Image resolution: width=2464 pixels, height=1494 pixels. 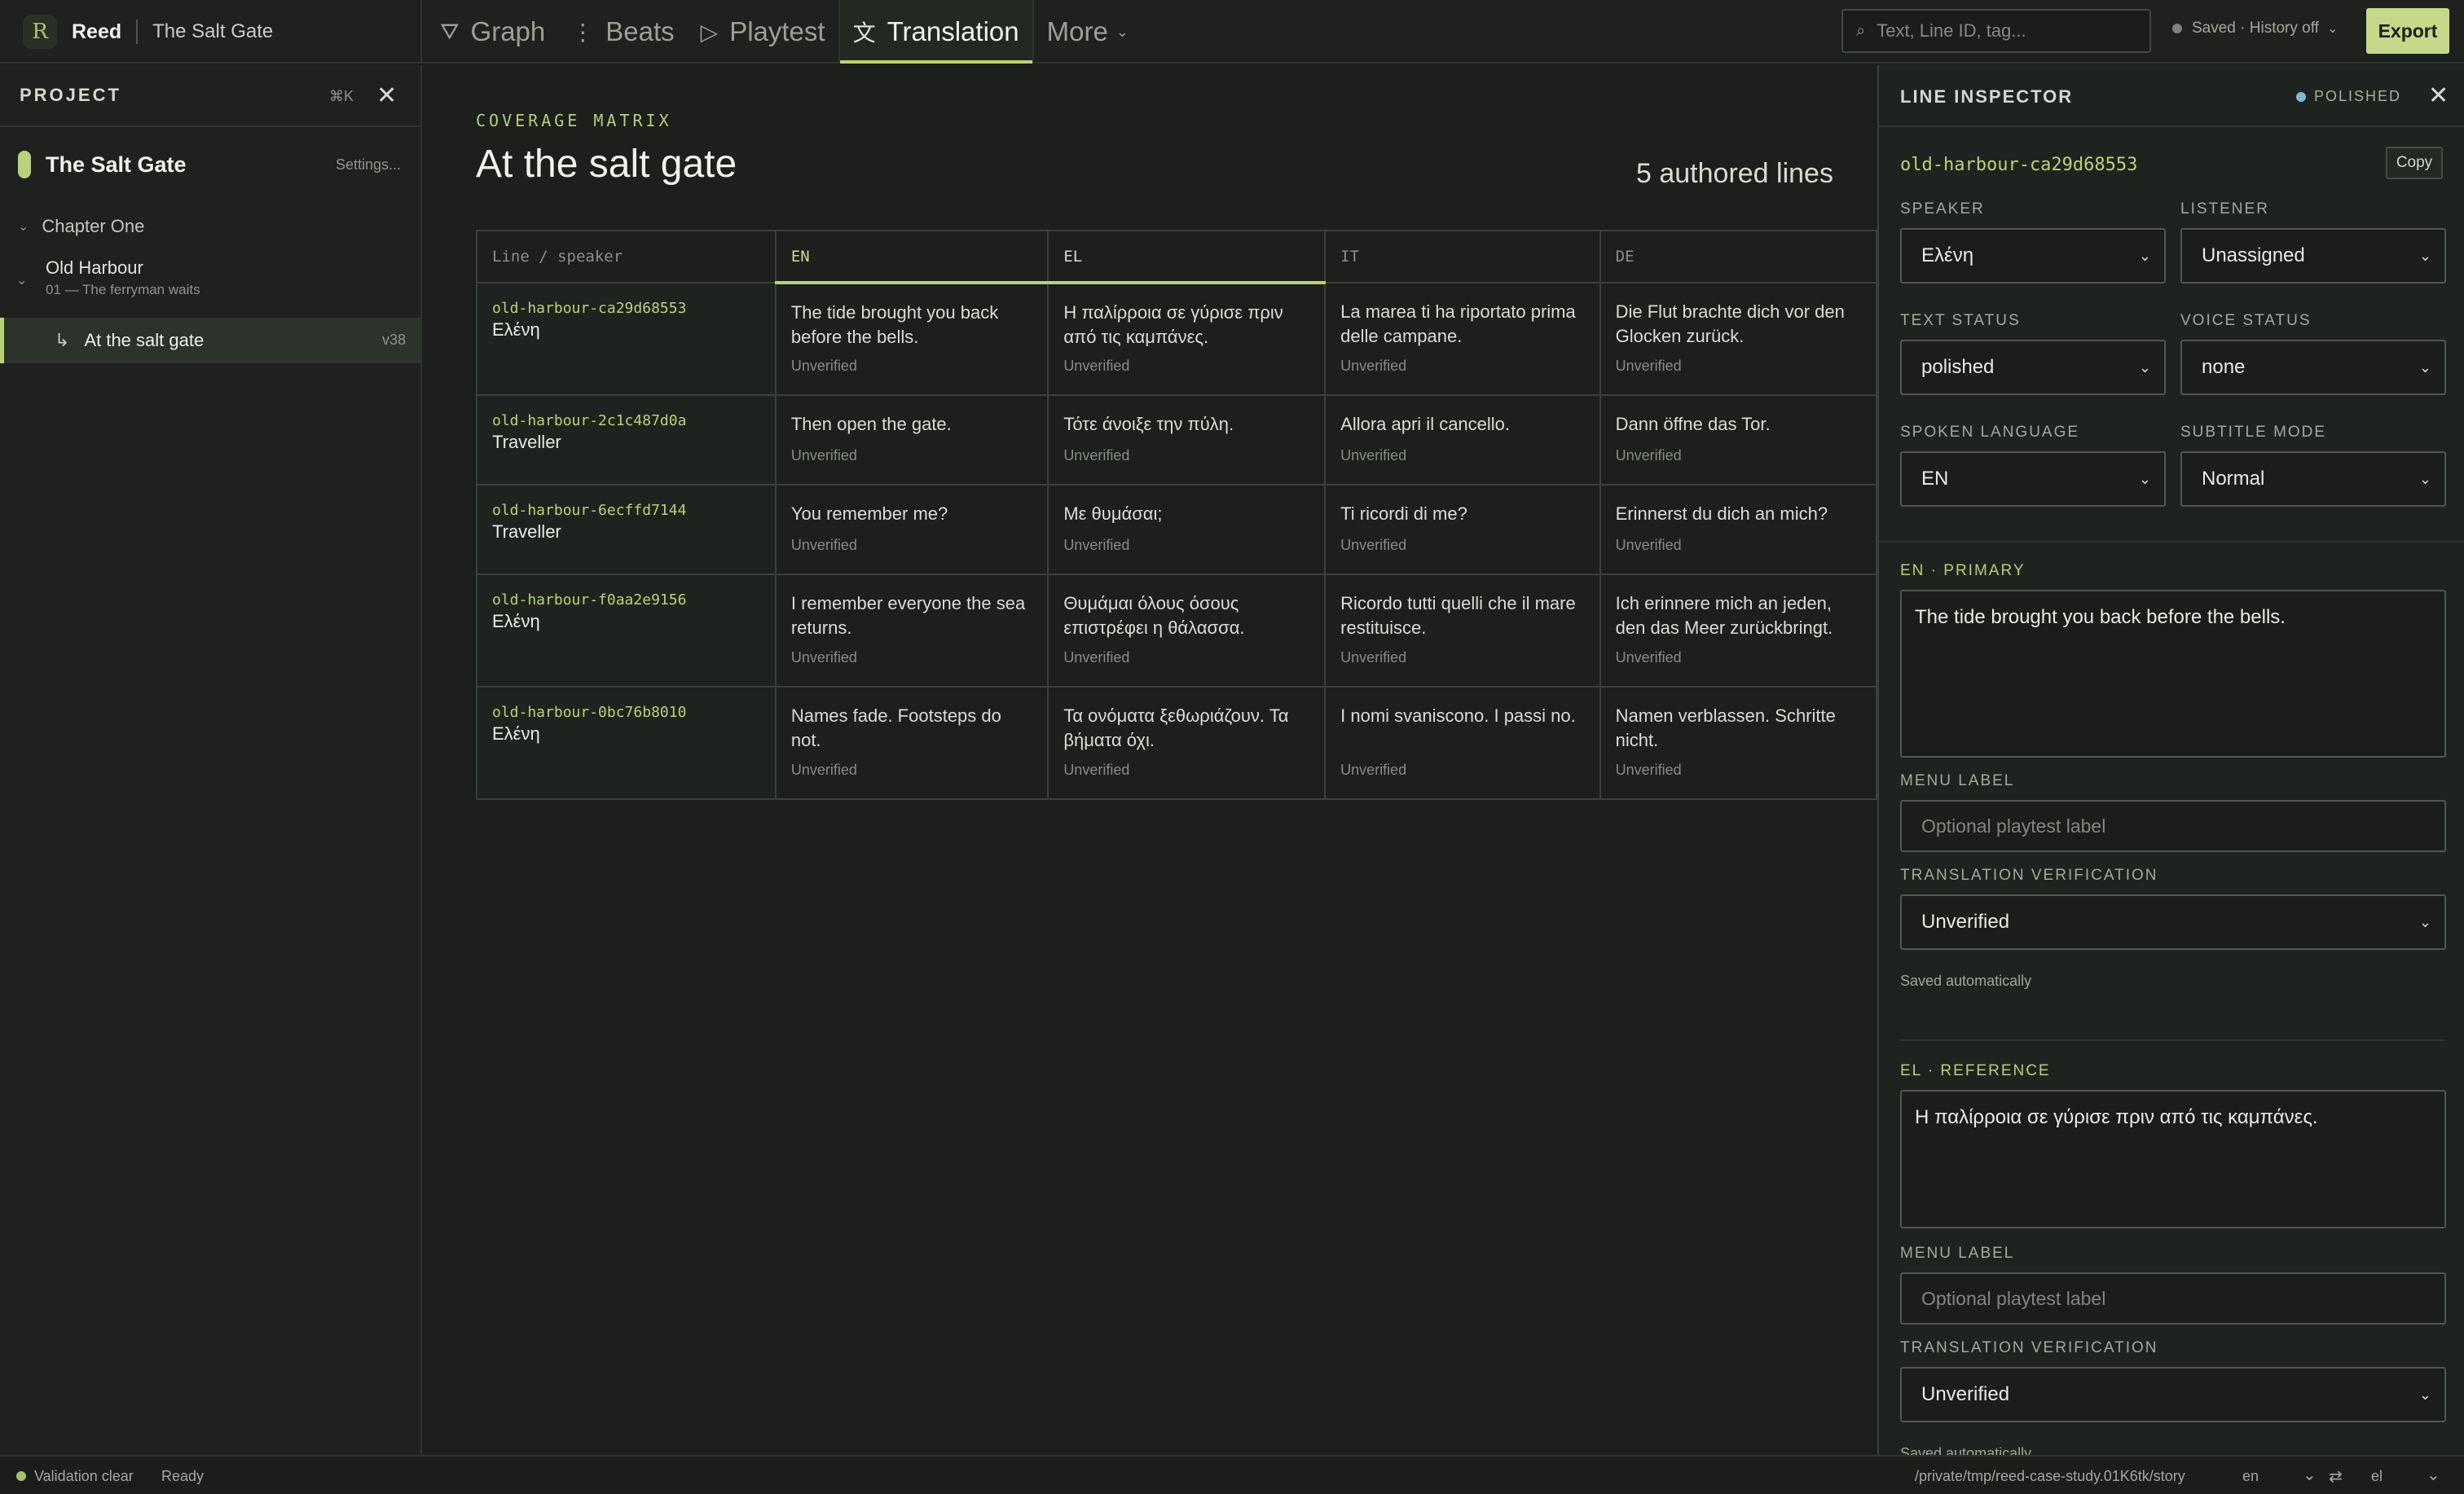 I want to click on graph-icon: ⛛, so click(x=450, y=31).